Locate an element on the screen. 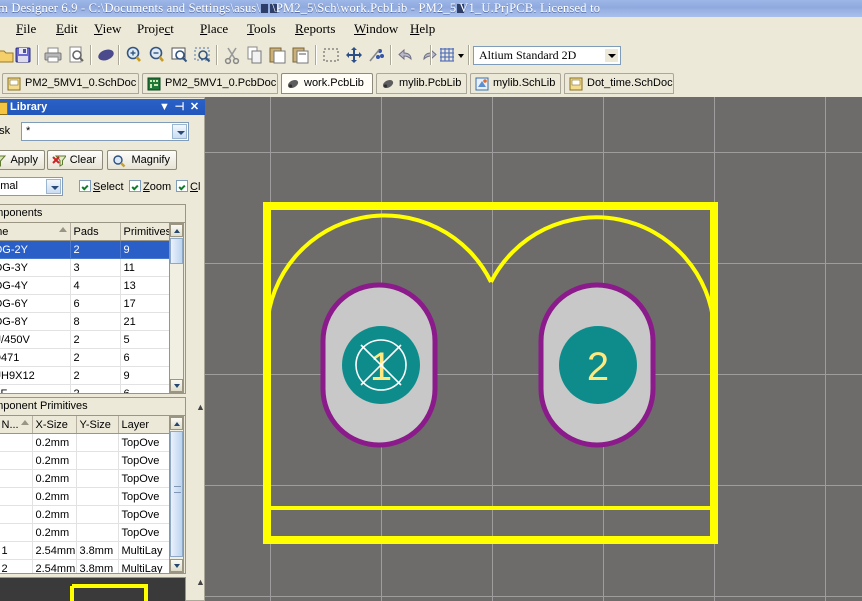  menu-help: Help is located at coordinates (422, 29).